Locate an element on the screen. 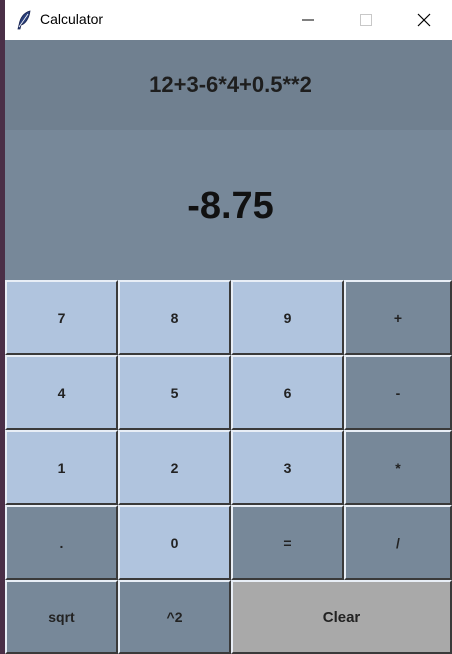 Image resolution: width=452 pixels, height=654 pixels. equals-button: = is located at coordinates (287, 542).